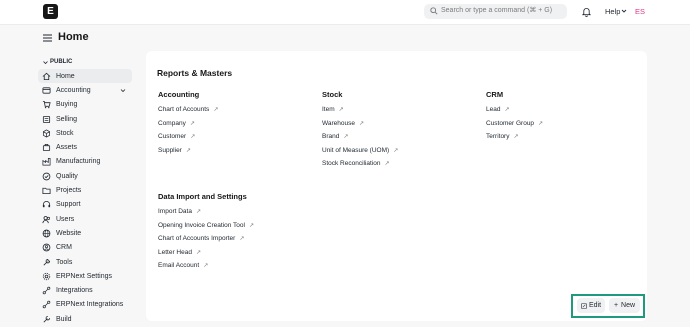  Describe the element at coordinates (85, 133) in the screenshot. I see `sidebar-item-stock: Stock` at that location.